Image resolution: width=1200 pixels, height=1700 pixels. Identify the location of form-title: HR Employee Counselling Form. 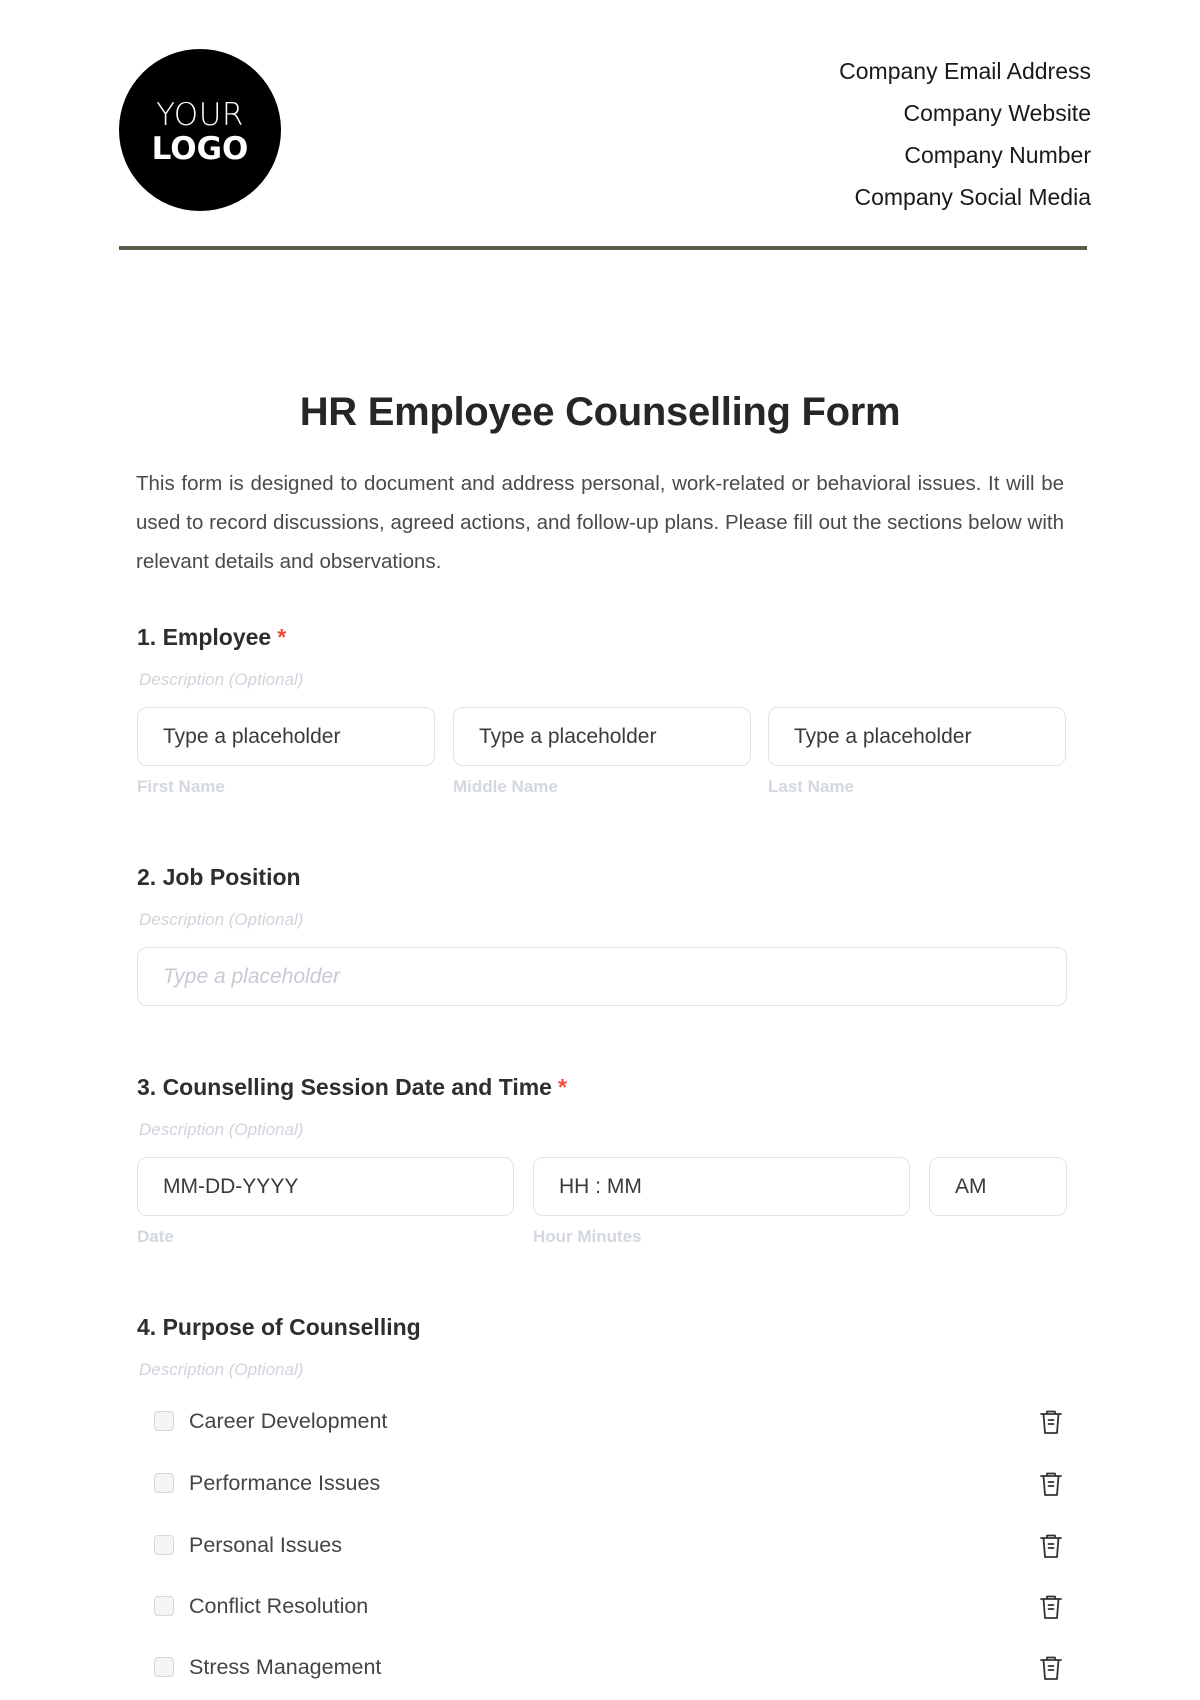
(600, 412).